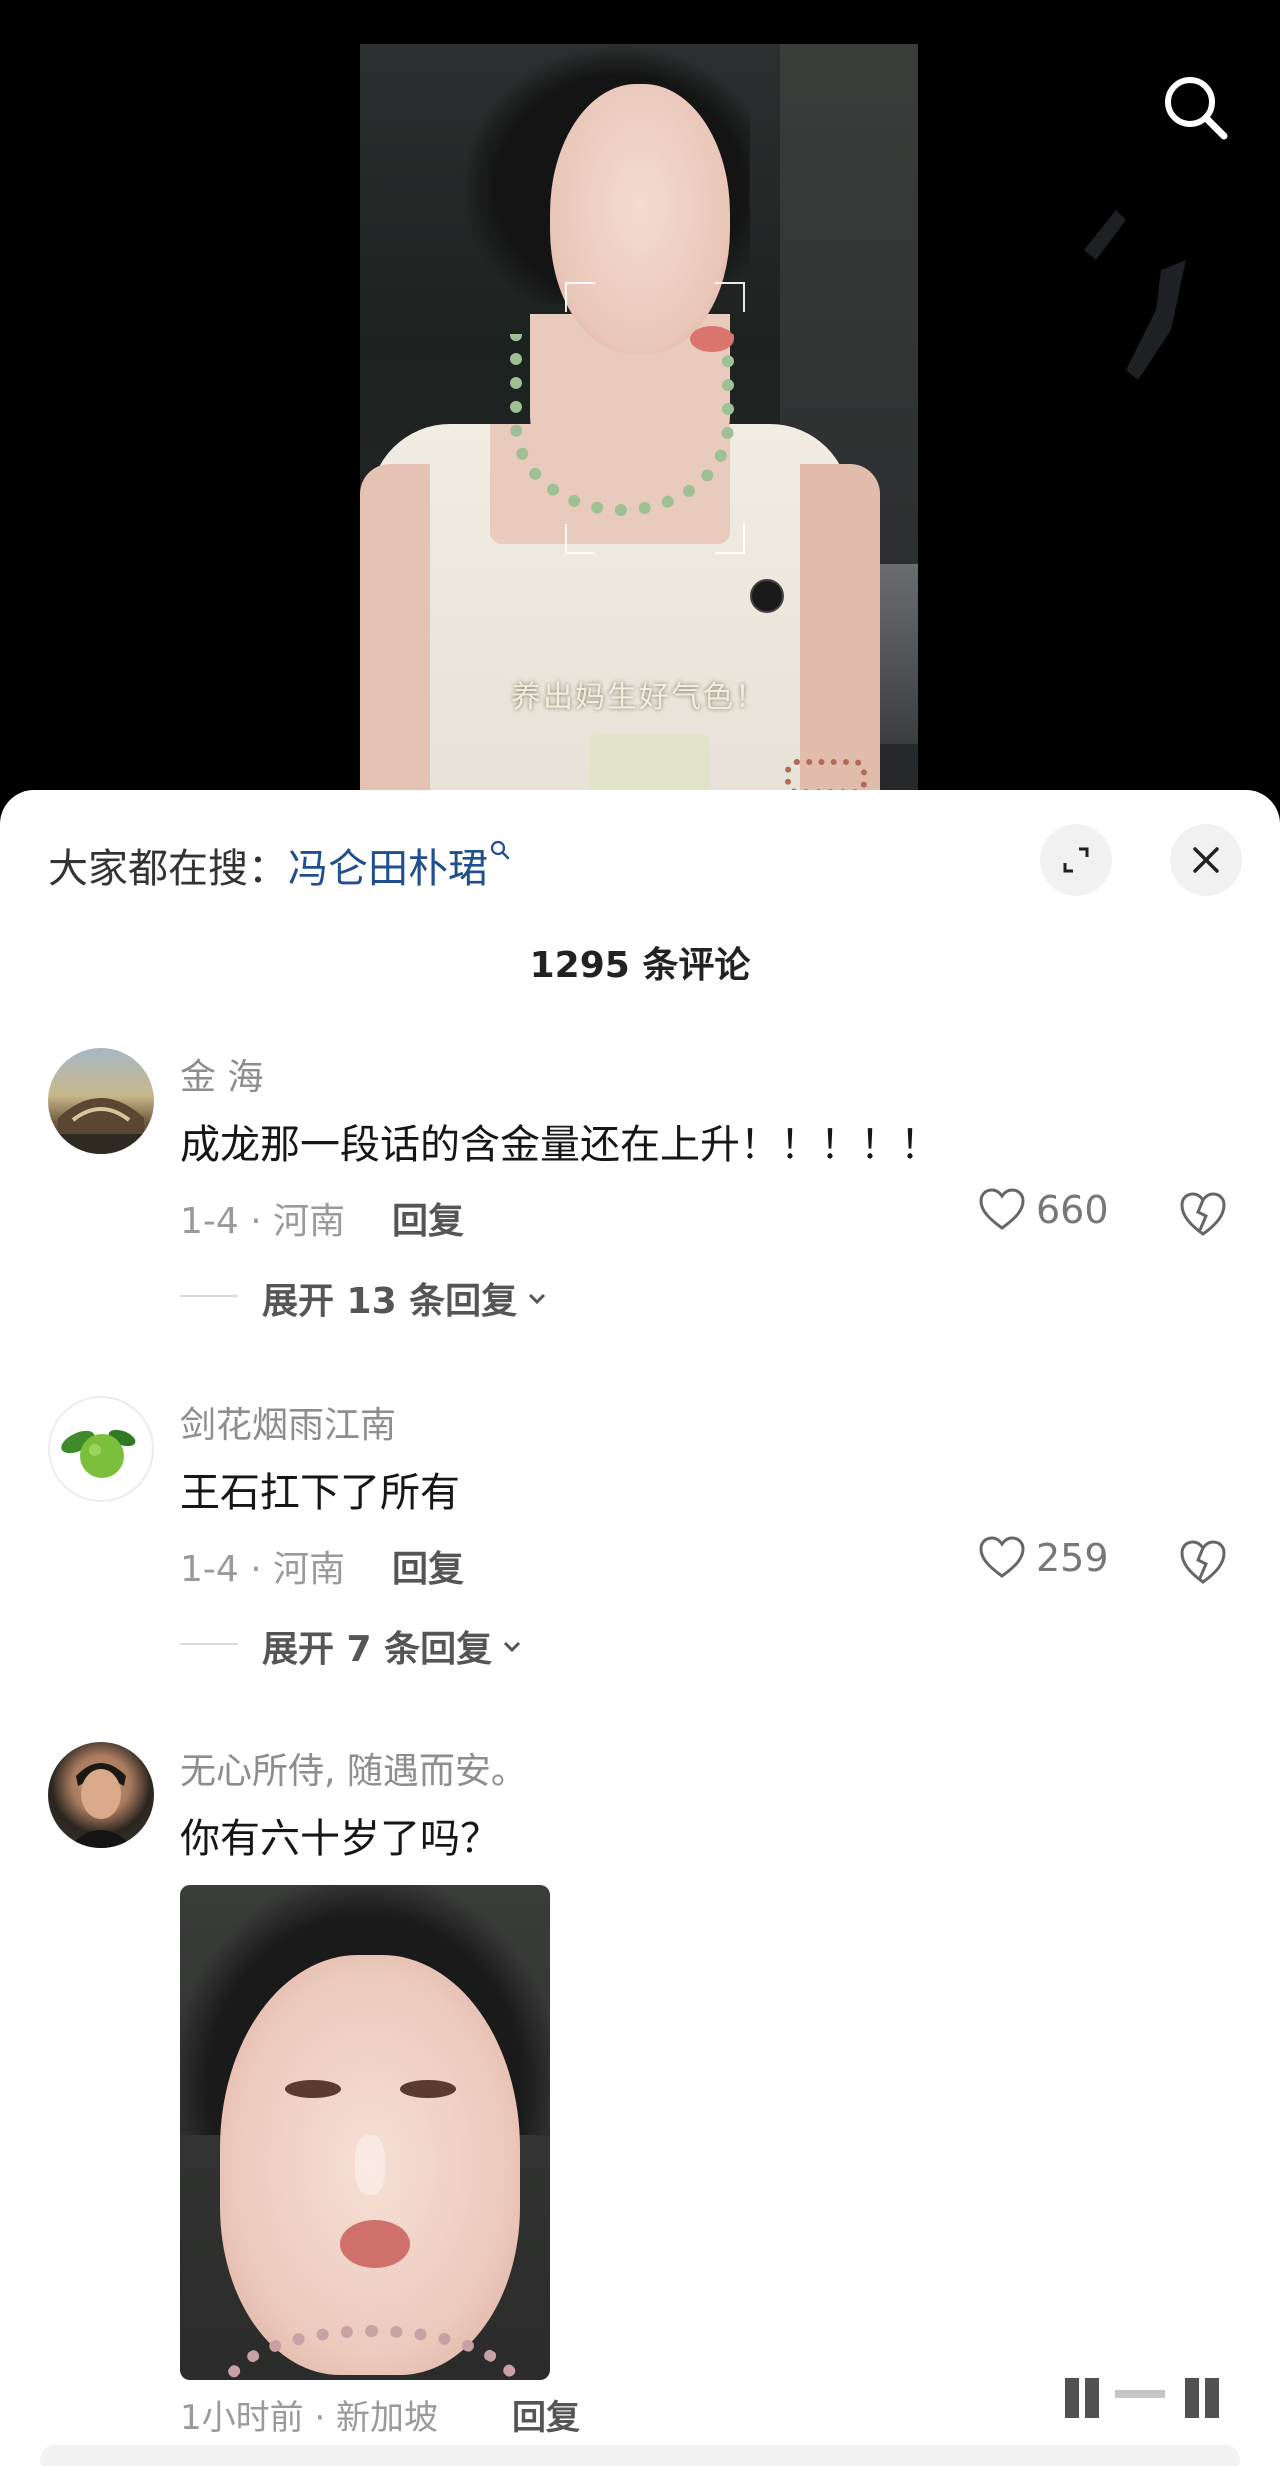  I want to click on video-frame: 养出妈生好气色！, so click(639, 422).